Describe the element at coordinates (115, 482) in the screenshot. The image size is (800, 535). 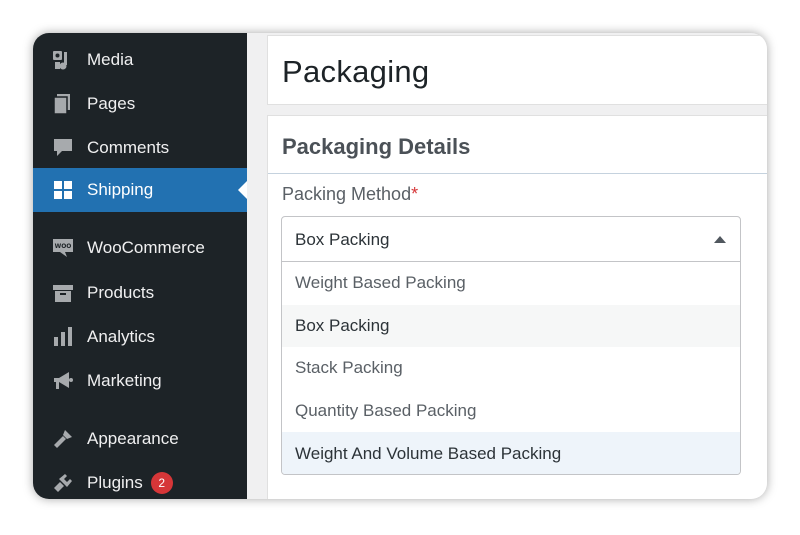
I see `sidebar-item-label: Plugins` at that location.